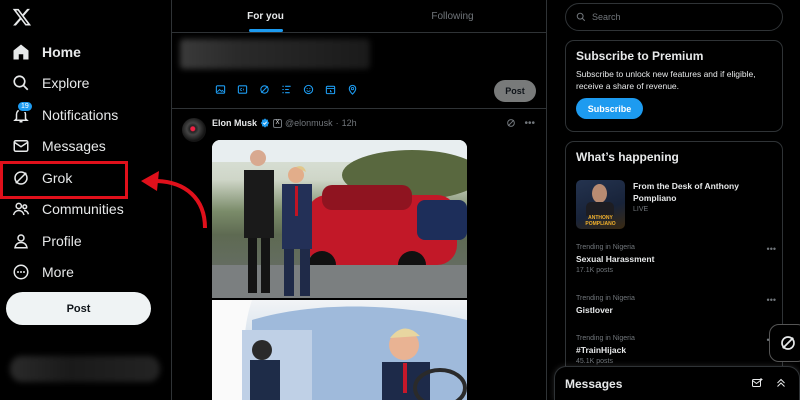 This screenshot has height=400, width=800. I want to click on messages-drawer: Messages, so click(677, 383).